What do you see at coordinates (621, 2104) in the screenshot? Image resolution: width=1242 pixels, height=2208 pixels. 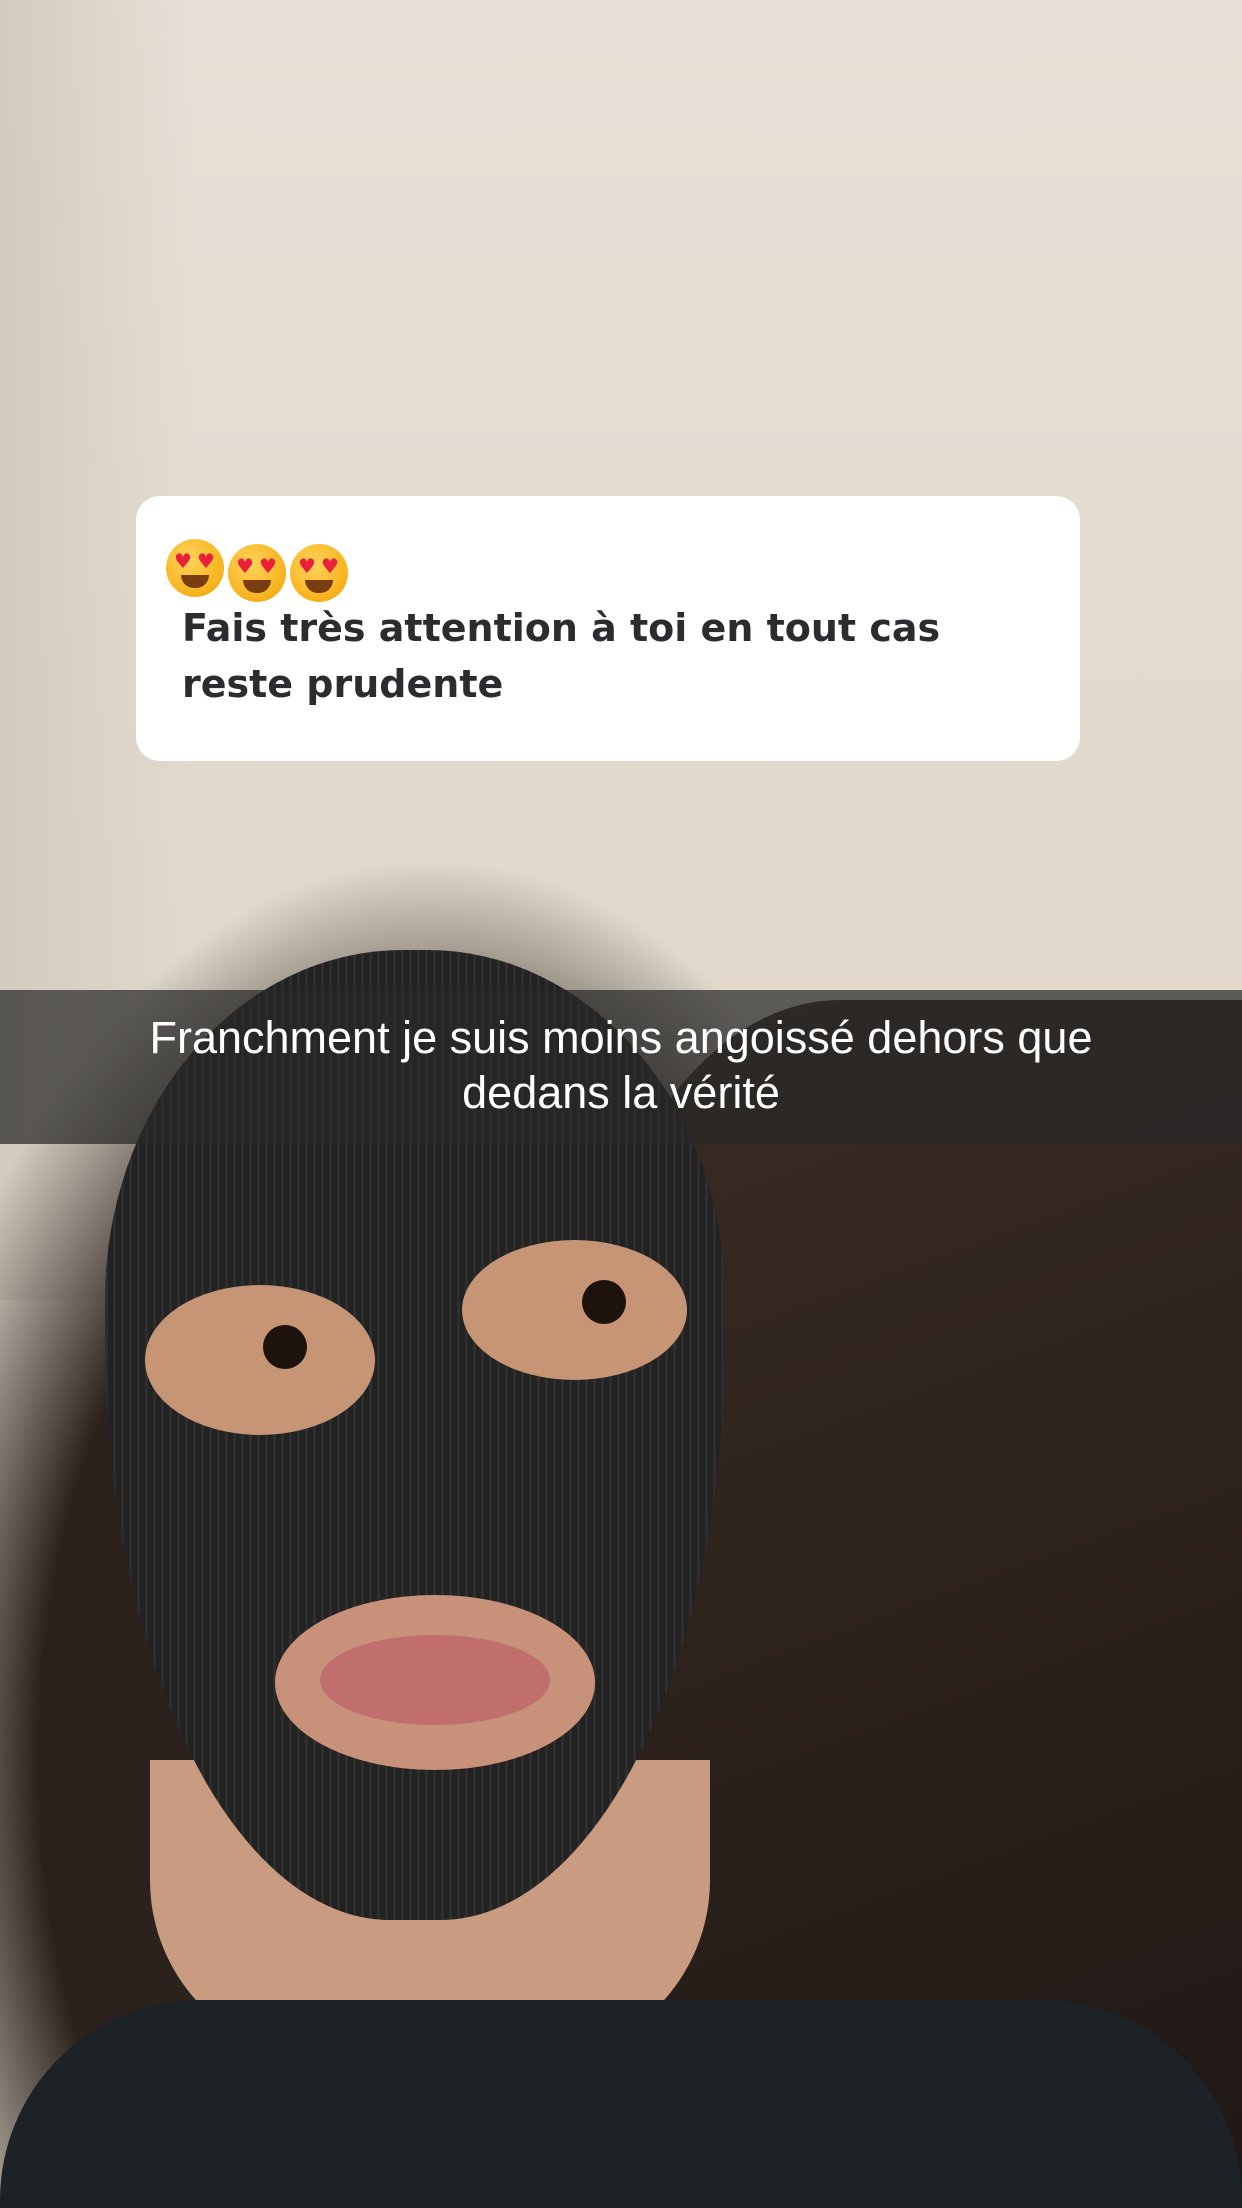 I see `photo-shirt` at bounding box center [621, 2104].